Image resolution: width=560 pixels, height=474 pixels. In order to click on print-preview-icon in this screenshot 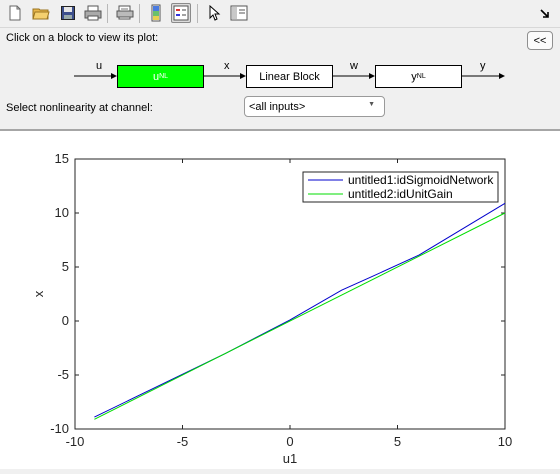, I will do `click(125, 13)`.